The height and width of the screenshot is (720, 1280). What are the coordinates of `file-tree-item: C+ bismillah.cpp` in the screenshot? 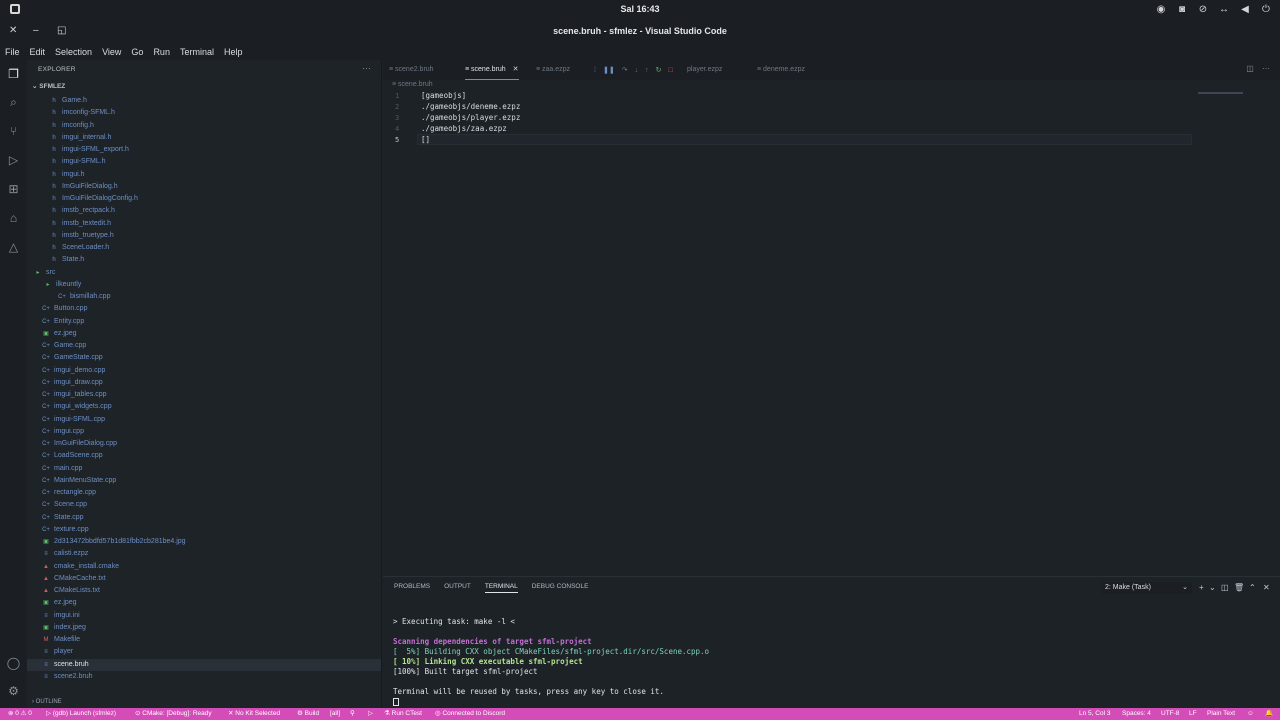 It's located at (83, 297).